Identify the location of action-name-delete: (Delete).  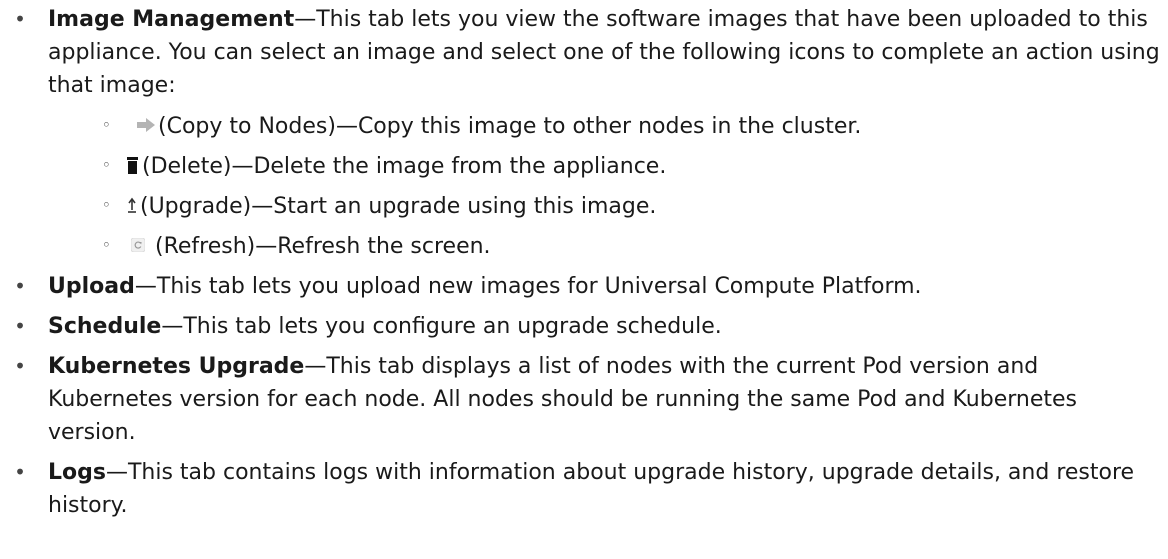
(187, 166).